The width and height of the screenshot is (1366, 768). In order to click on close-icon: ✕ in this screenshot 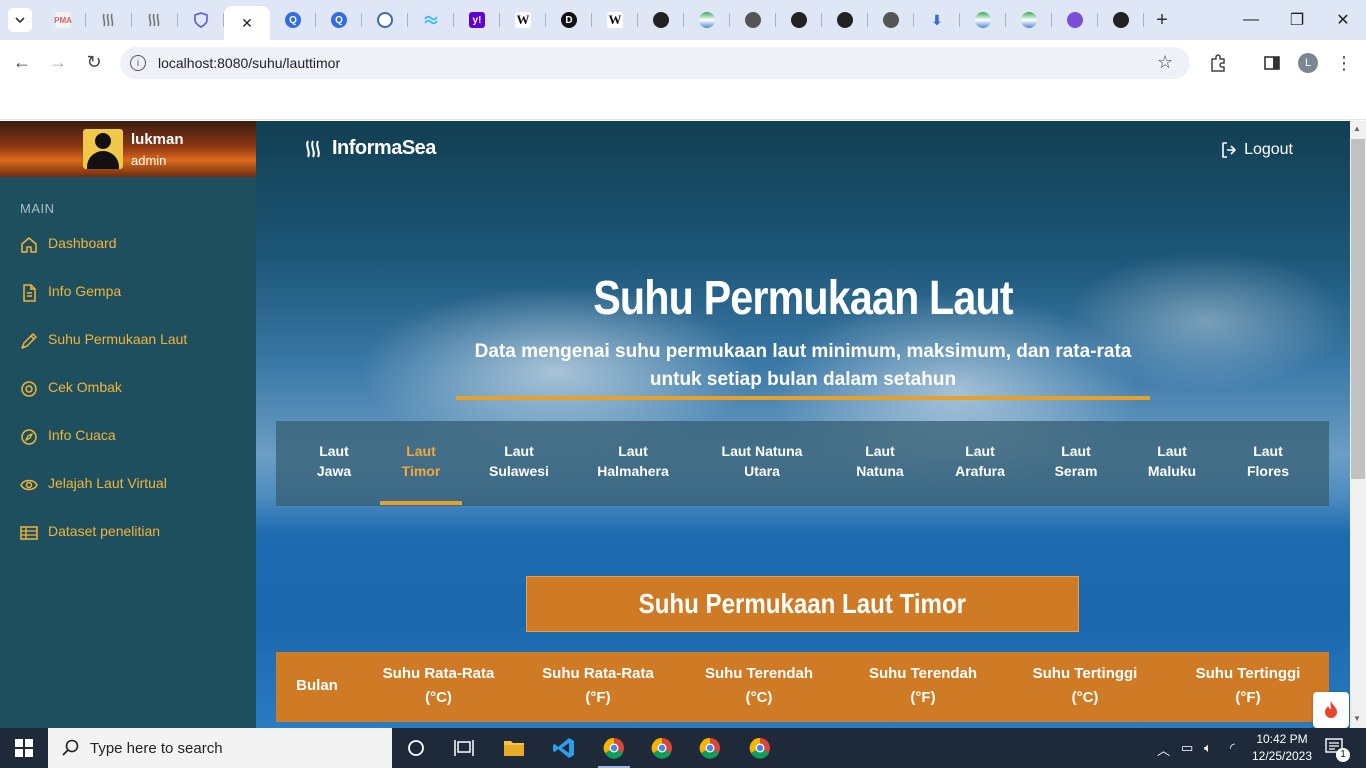, I will do `click(247, 23)`.